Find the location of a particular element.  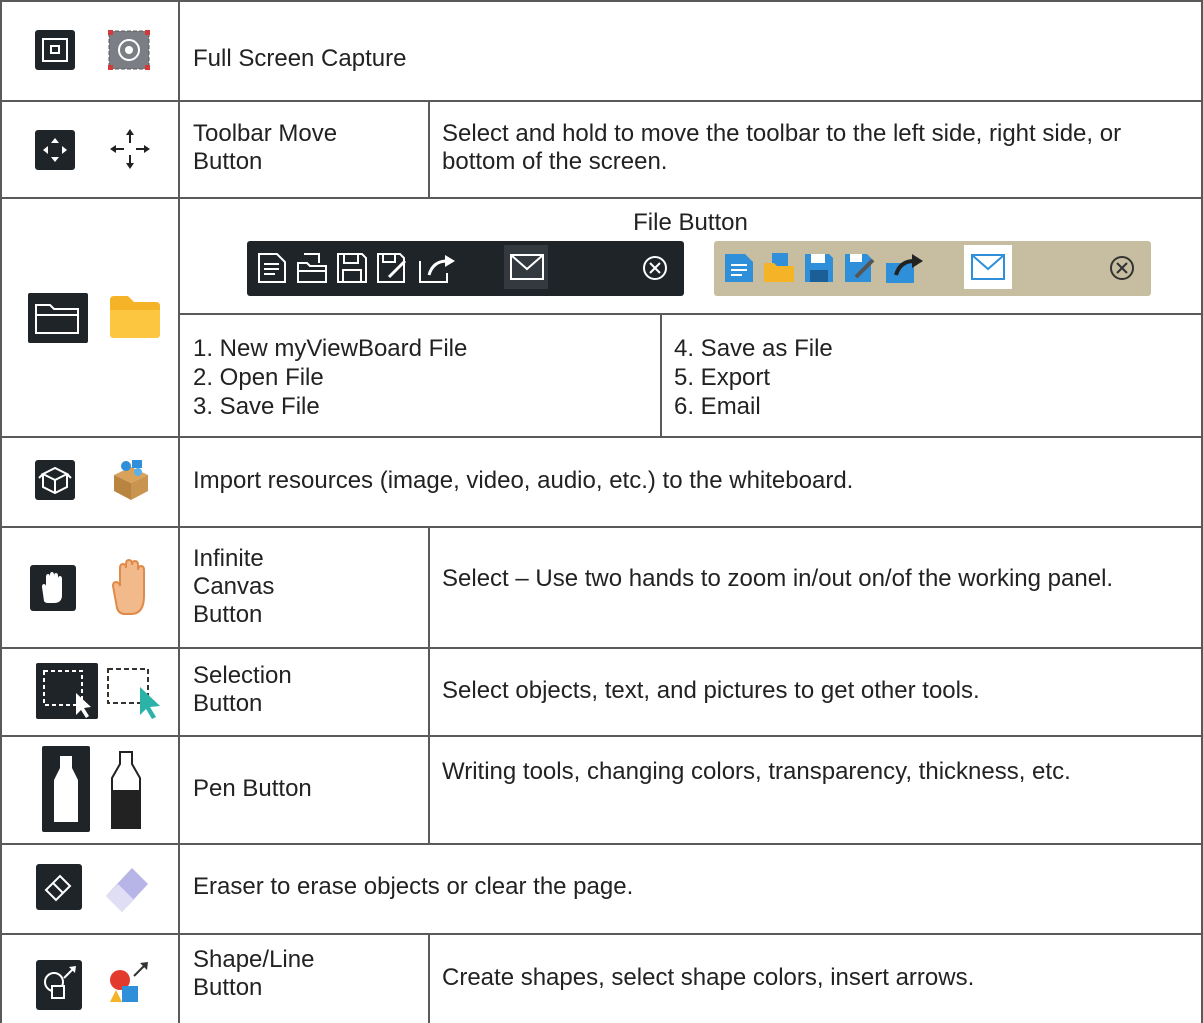

selection-light-icon is located at coordinates (133, 693).